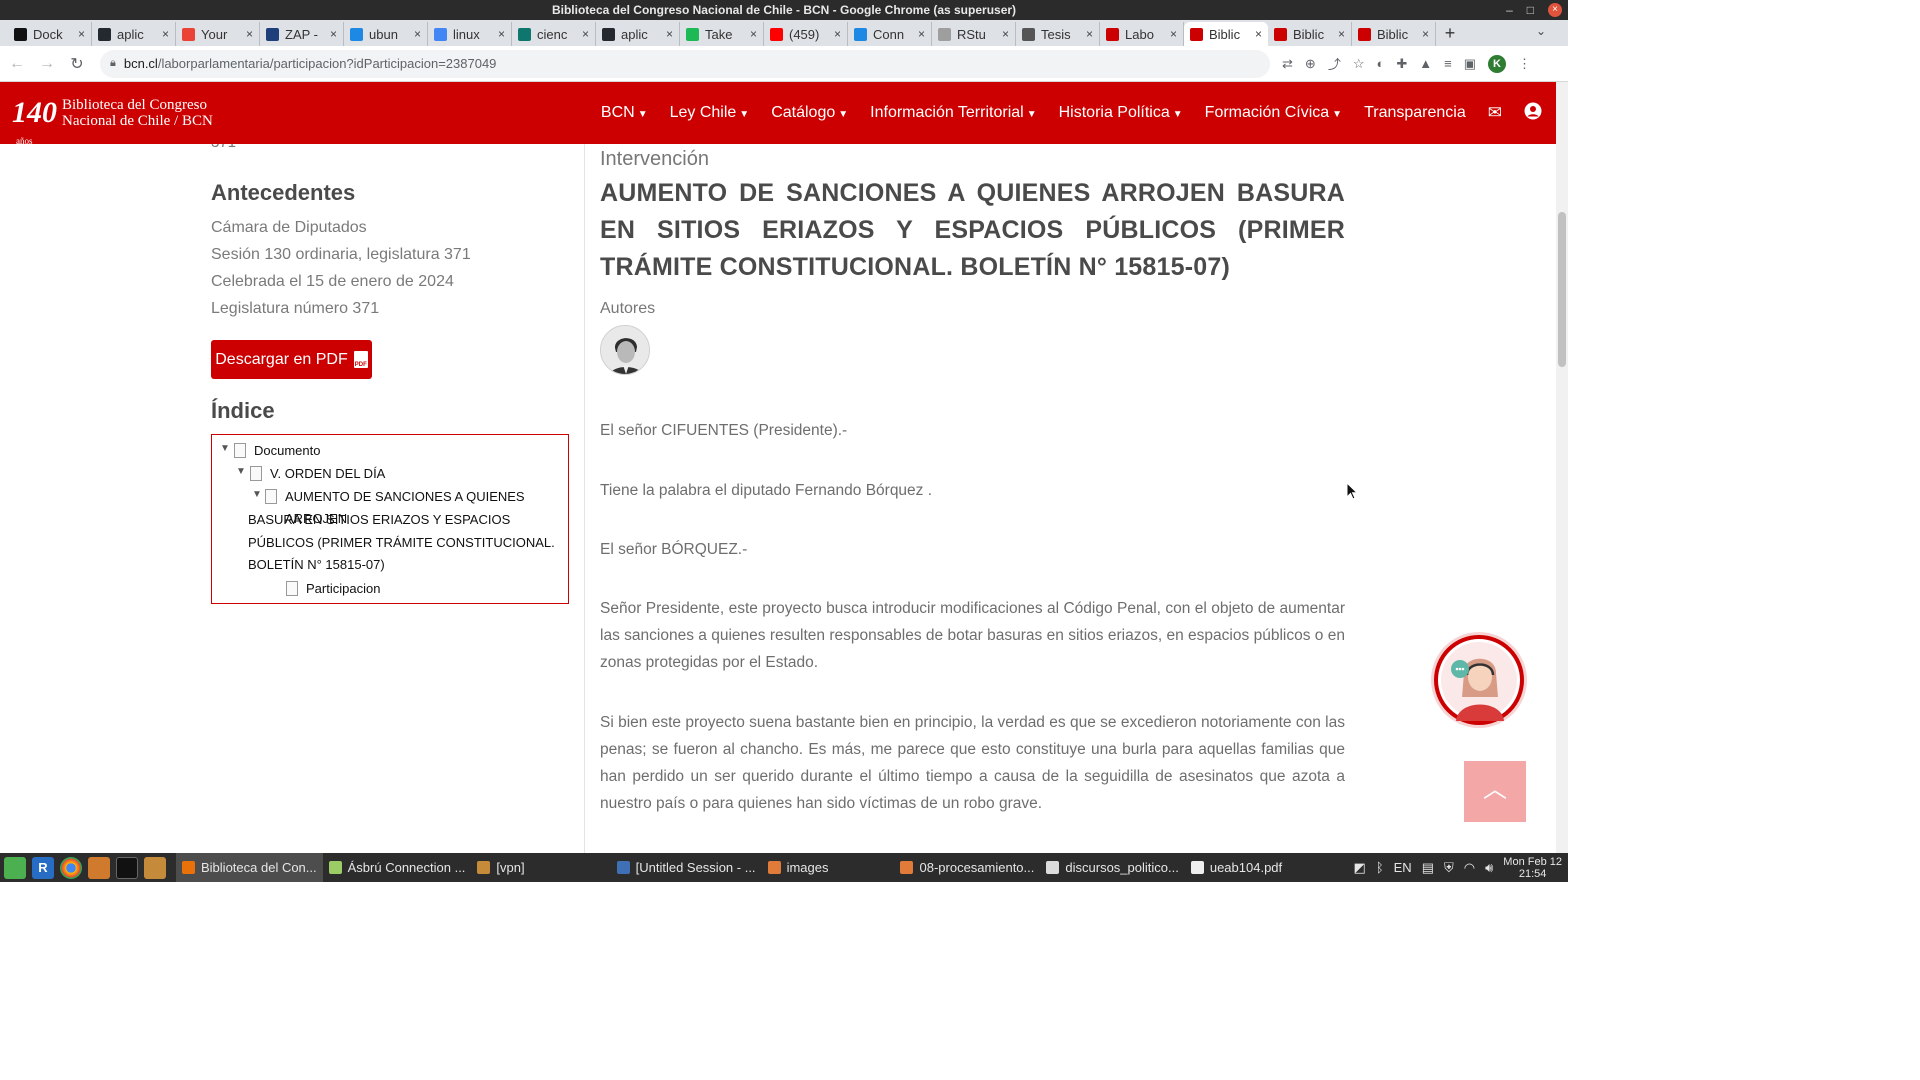 The height and width of the screenshot is (1080, 1920). Describe the element at coordinates (1524, 64) in the screenshot. I see `menu-kebab-icon: ⋮` at that location.